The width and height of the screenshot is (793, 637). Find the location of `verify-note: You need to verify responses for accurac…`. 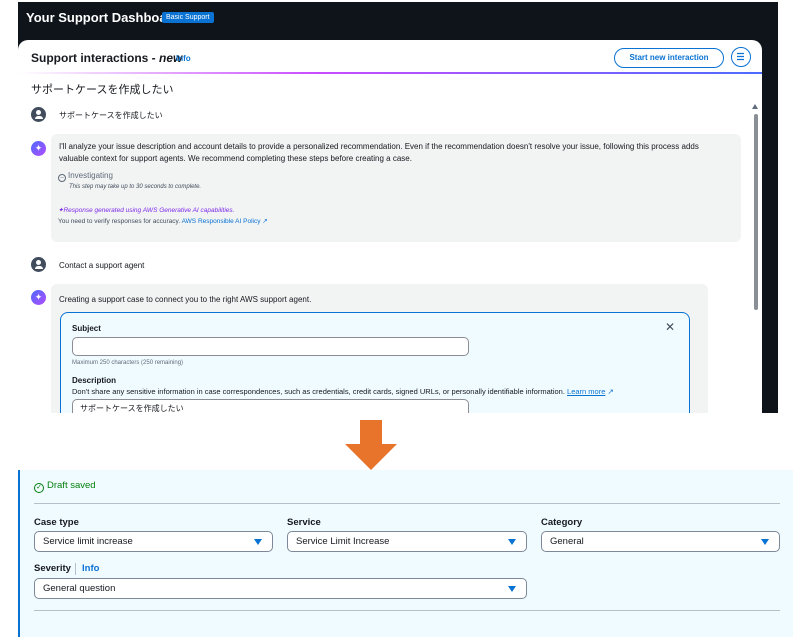

verify-note: You need to verify responses for accurac… is located at coordinates (163, 221).